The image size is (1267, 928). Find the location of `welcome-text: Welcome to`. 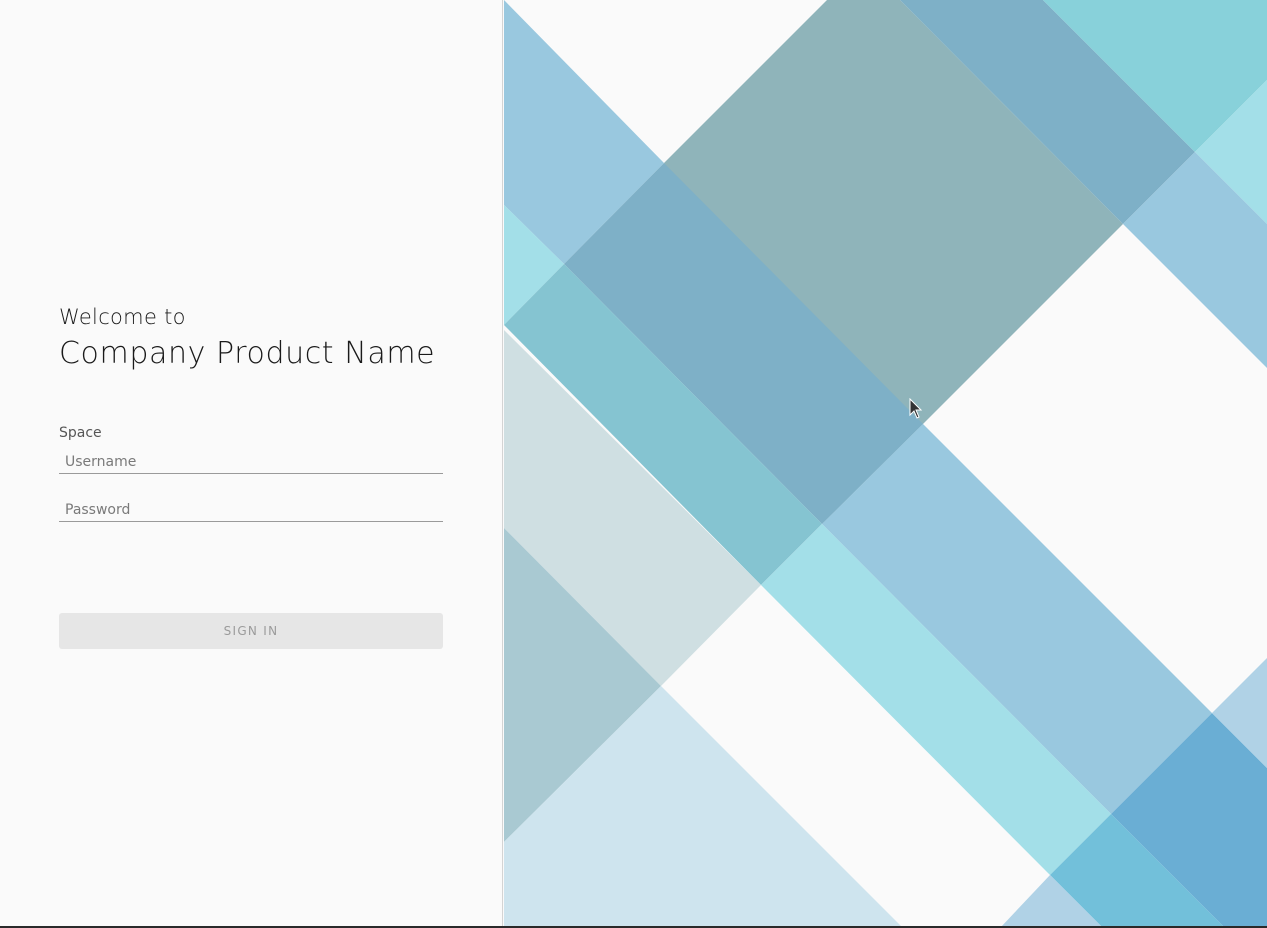

welcome-text: Welcome to is located at coordinates (122, 317).